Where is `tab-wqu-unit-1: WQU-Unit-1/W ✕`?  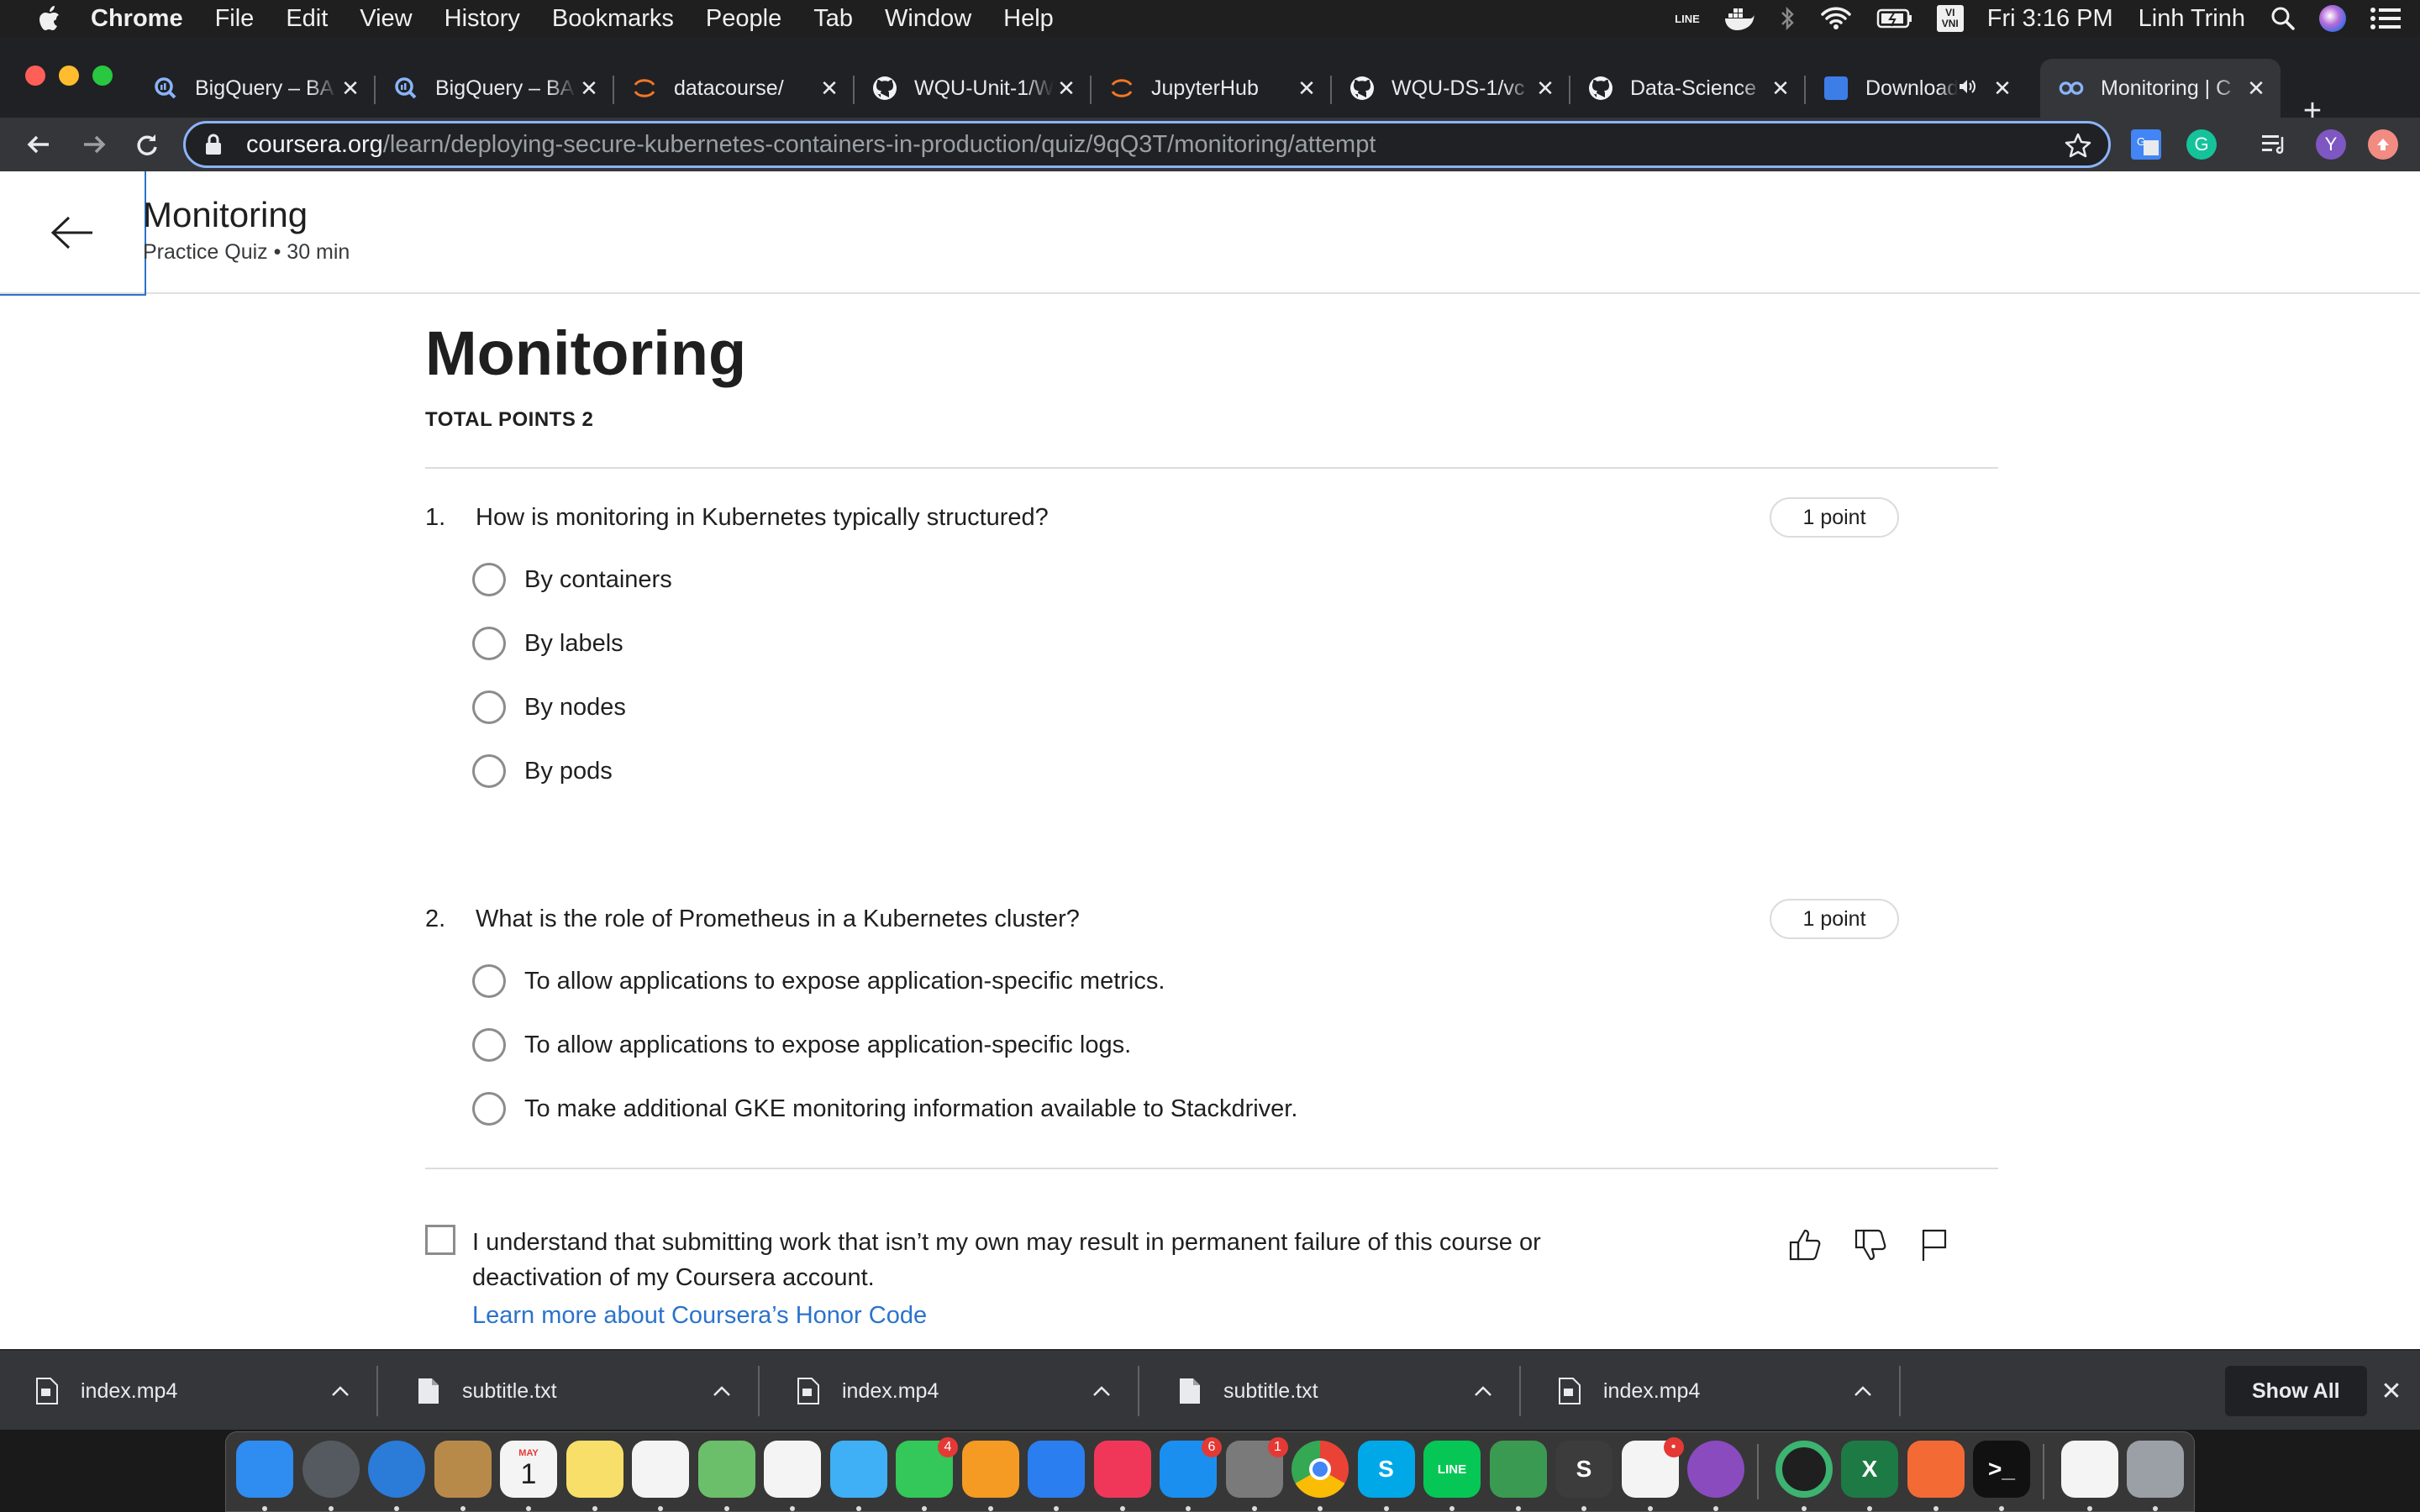
tab-wqu-unit-1: WQU-Unit-1/W ✕ is located at coordinates (973, 88).